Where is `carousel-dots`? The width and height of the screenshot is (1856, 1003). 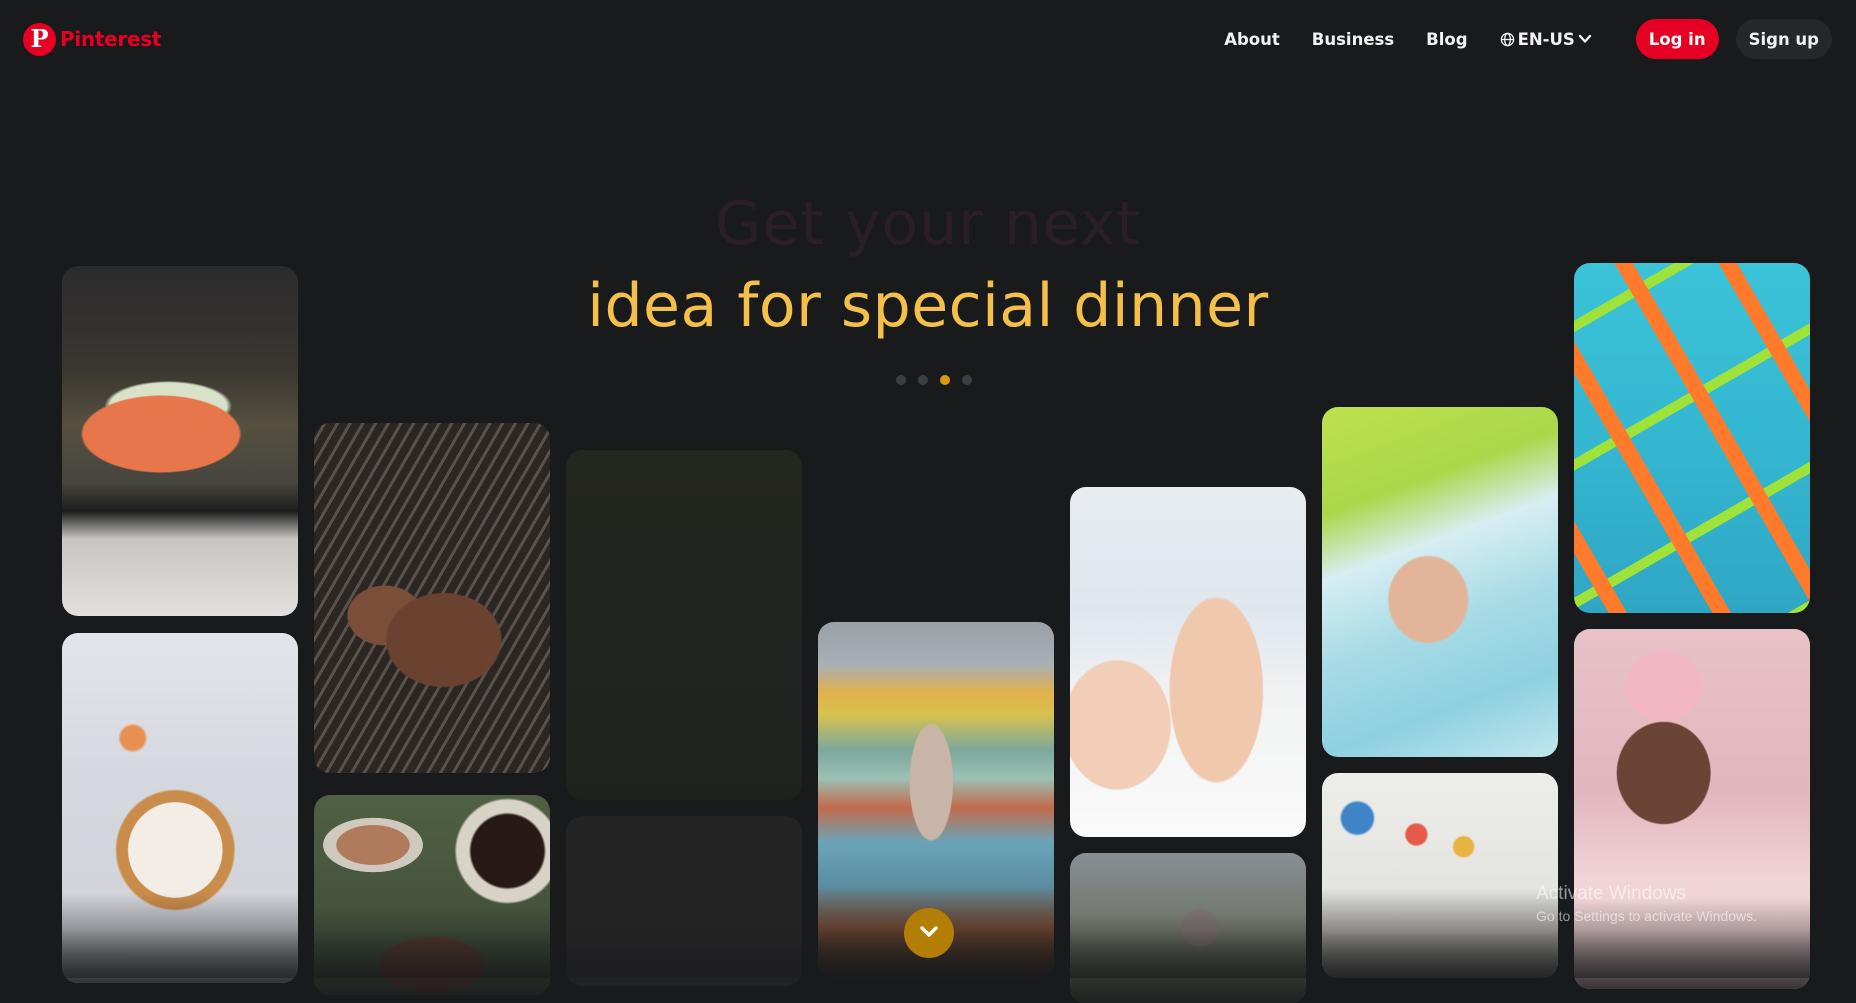
carousel-dots is located at coordinates (934, 380).